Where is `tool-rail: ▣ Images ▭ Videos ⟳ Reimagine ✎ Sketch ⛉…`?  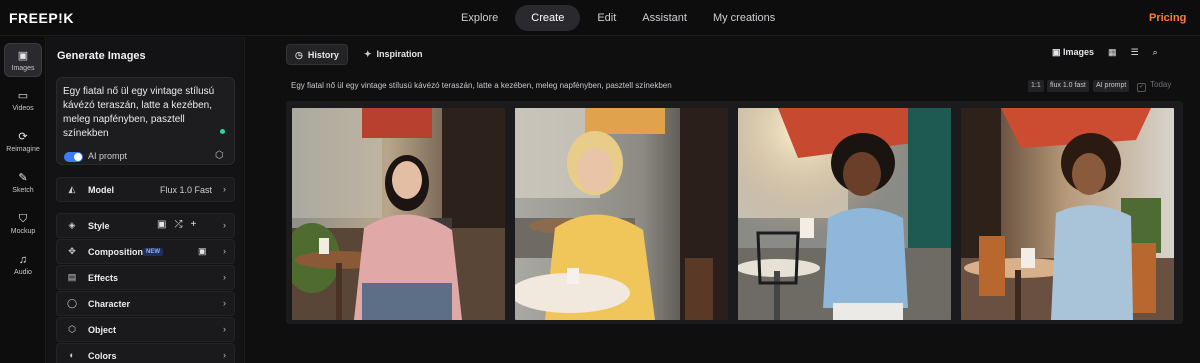
tool-rail: ▣ Images ▭ Videos ⟳ Reimagine ✎ Sketch ⛉… is located at coordinates (23, 200).